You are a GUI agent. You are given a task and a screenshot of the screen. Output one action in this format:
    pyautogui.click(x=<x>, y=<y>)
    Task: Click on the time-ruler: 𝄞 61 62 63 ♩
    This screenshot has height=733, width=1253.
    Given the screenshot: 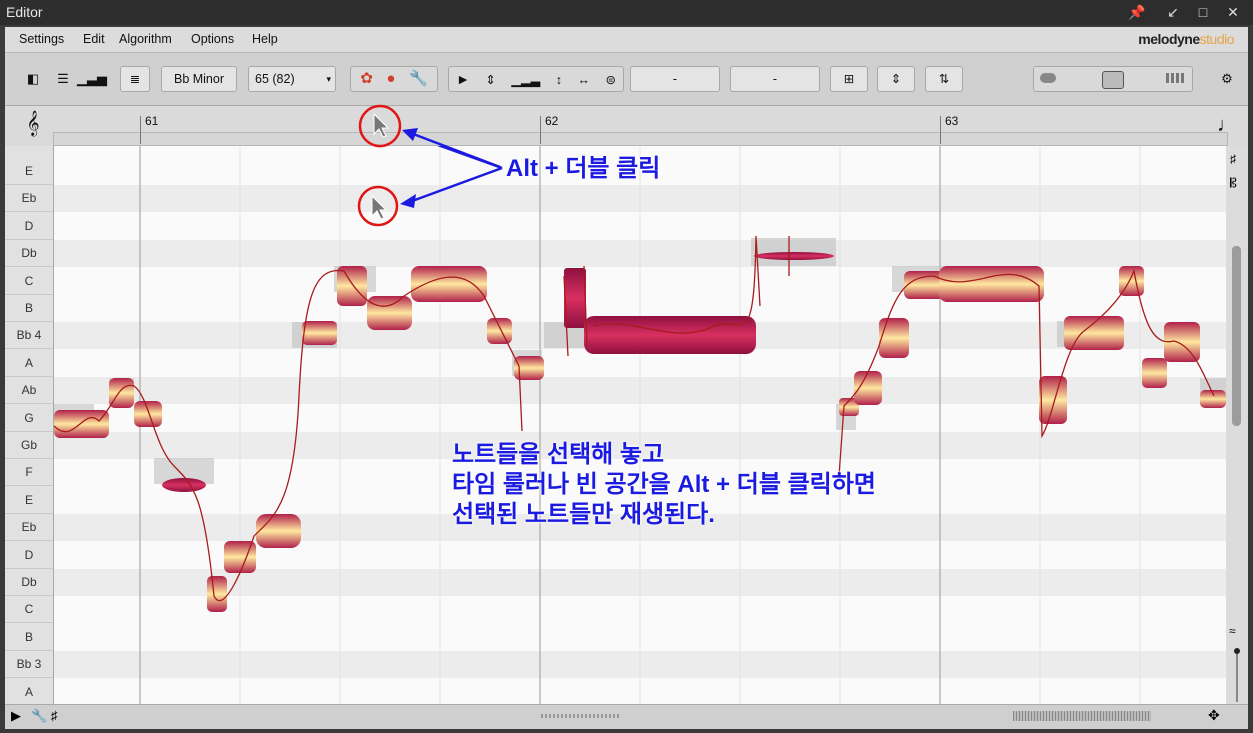 What is the action you would take?
    pyautogui.click(x=626, y=126)
    